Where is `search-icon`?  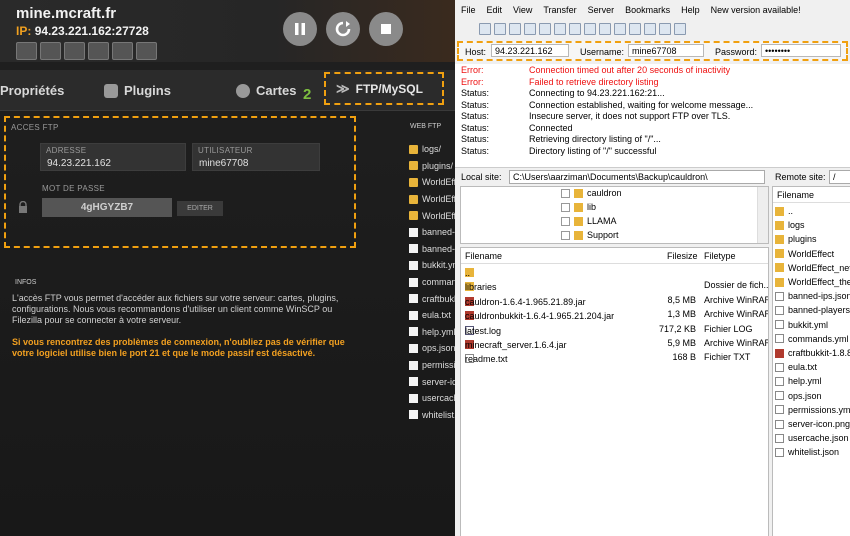
search-icon is located at coordinates (122, 51).